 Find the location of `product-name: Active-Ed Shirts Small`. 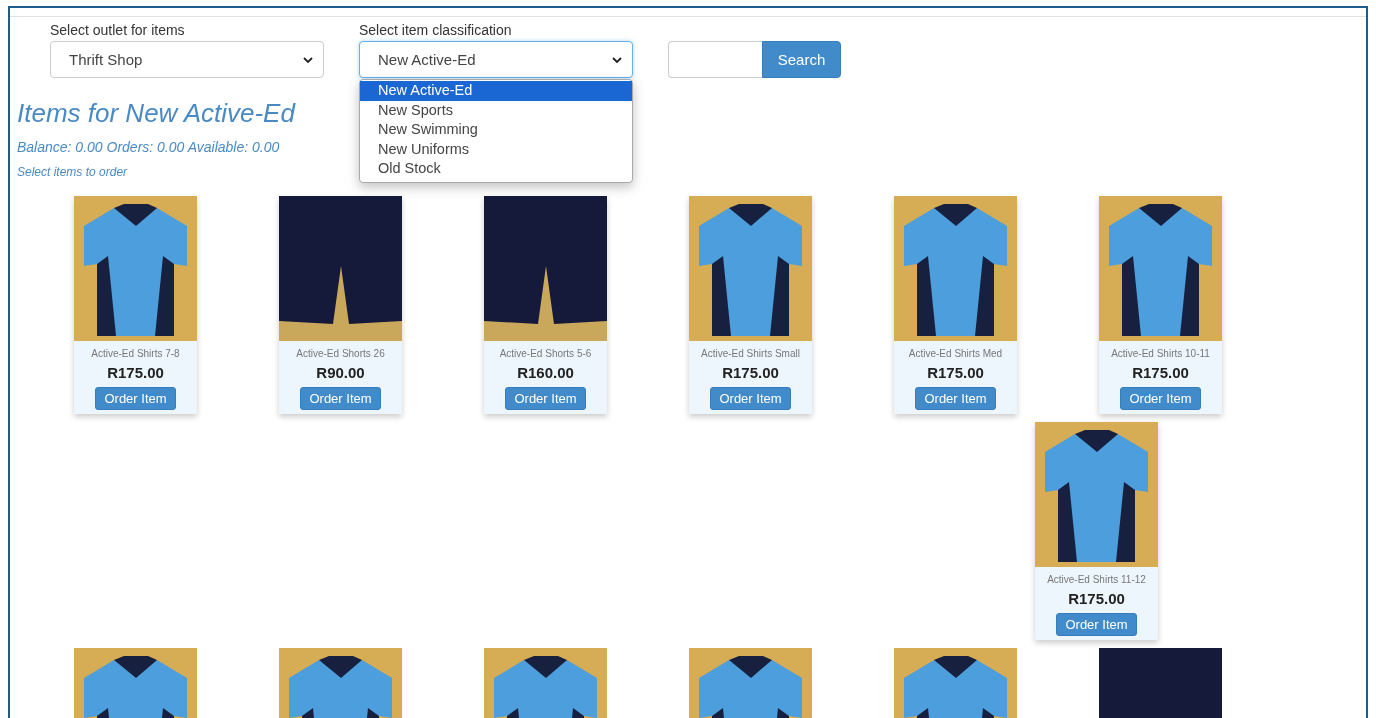

product-name: Active-Ed Shirts Small is located at coordinates (750, 353).